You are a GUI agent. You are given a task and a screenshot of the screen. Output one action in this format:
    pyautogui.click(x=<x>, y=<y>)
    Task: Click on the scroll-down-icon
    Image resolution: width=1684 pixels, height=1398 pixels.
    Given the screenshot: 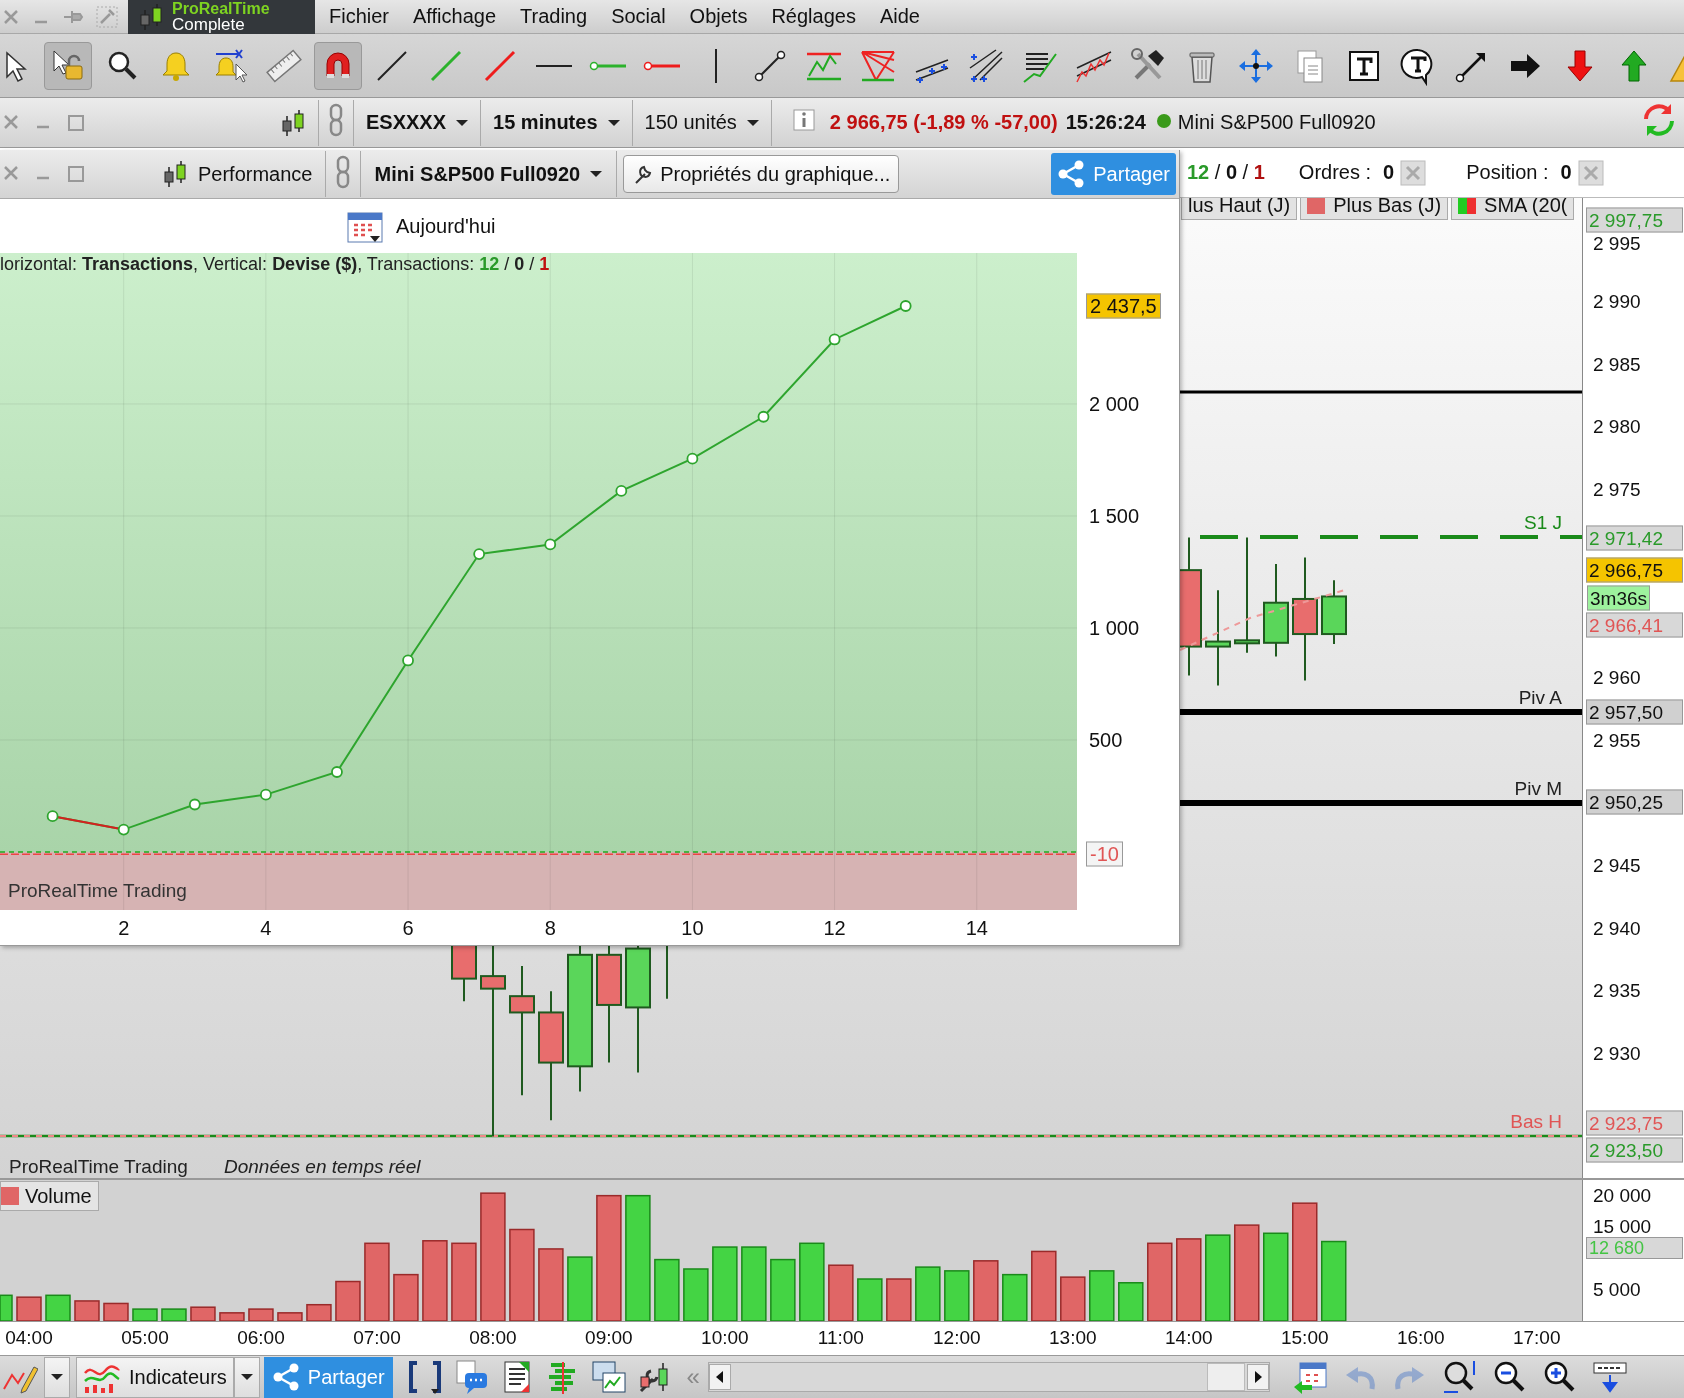 What is the action you would take?
    pyautogui.click(x=1609, y=1377)
    